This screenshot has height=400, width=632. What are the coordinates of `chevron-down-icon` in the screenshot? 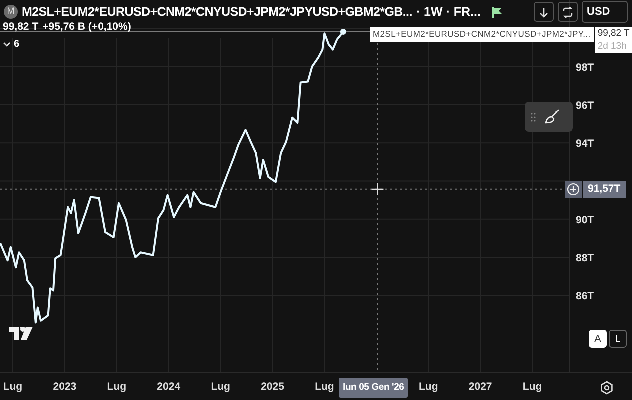 It's located at (7, 45).